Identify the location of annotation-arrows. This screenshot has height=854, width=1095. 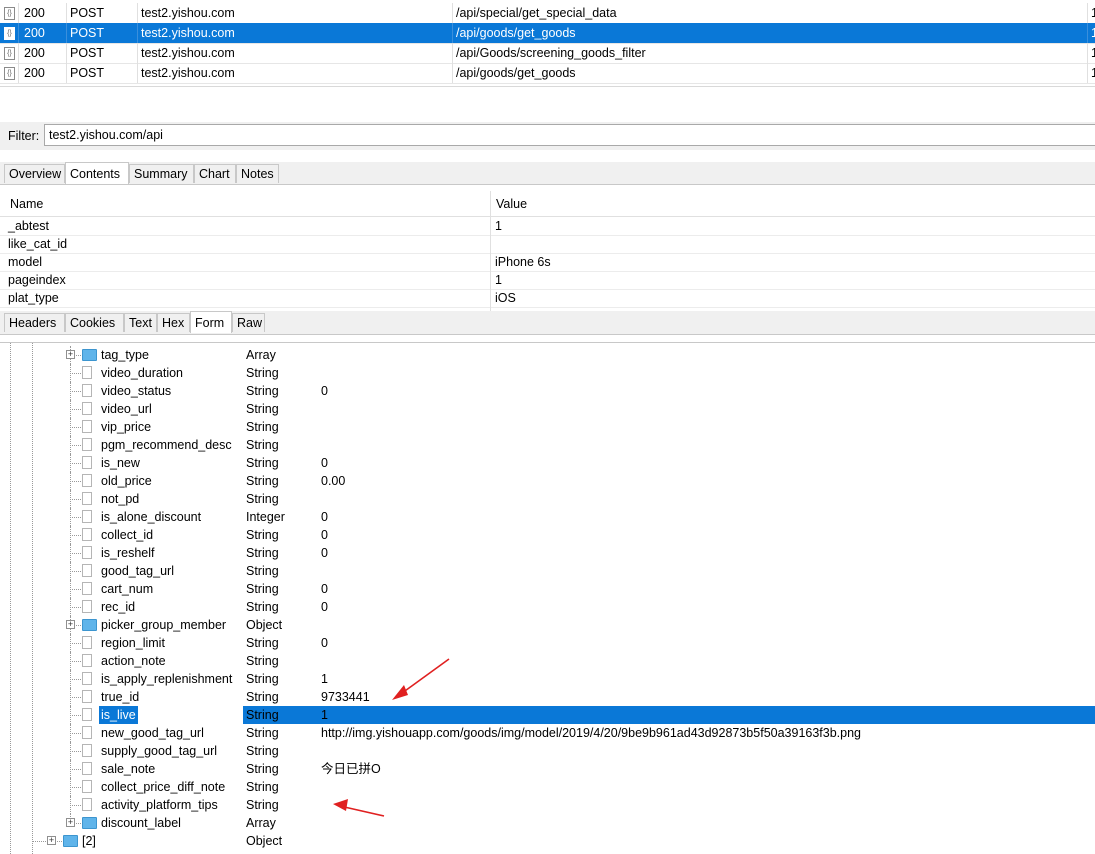
(391, 737).